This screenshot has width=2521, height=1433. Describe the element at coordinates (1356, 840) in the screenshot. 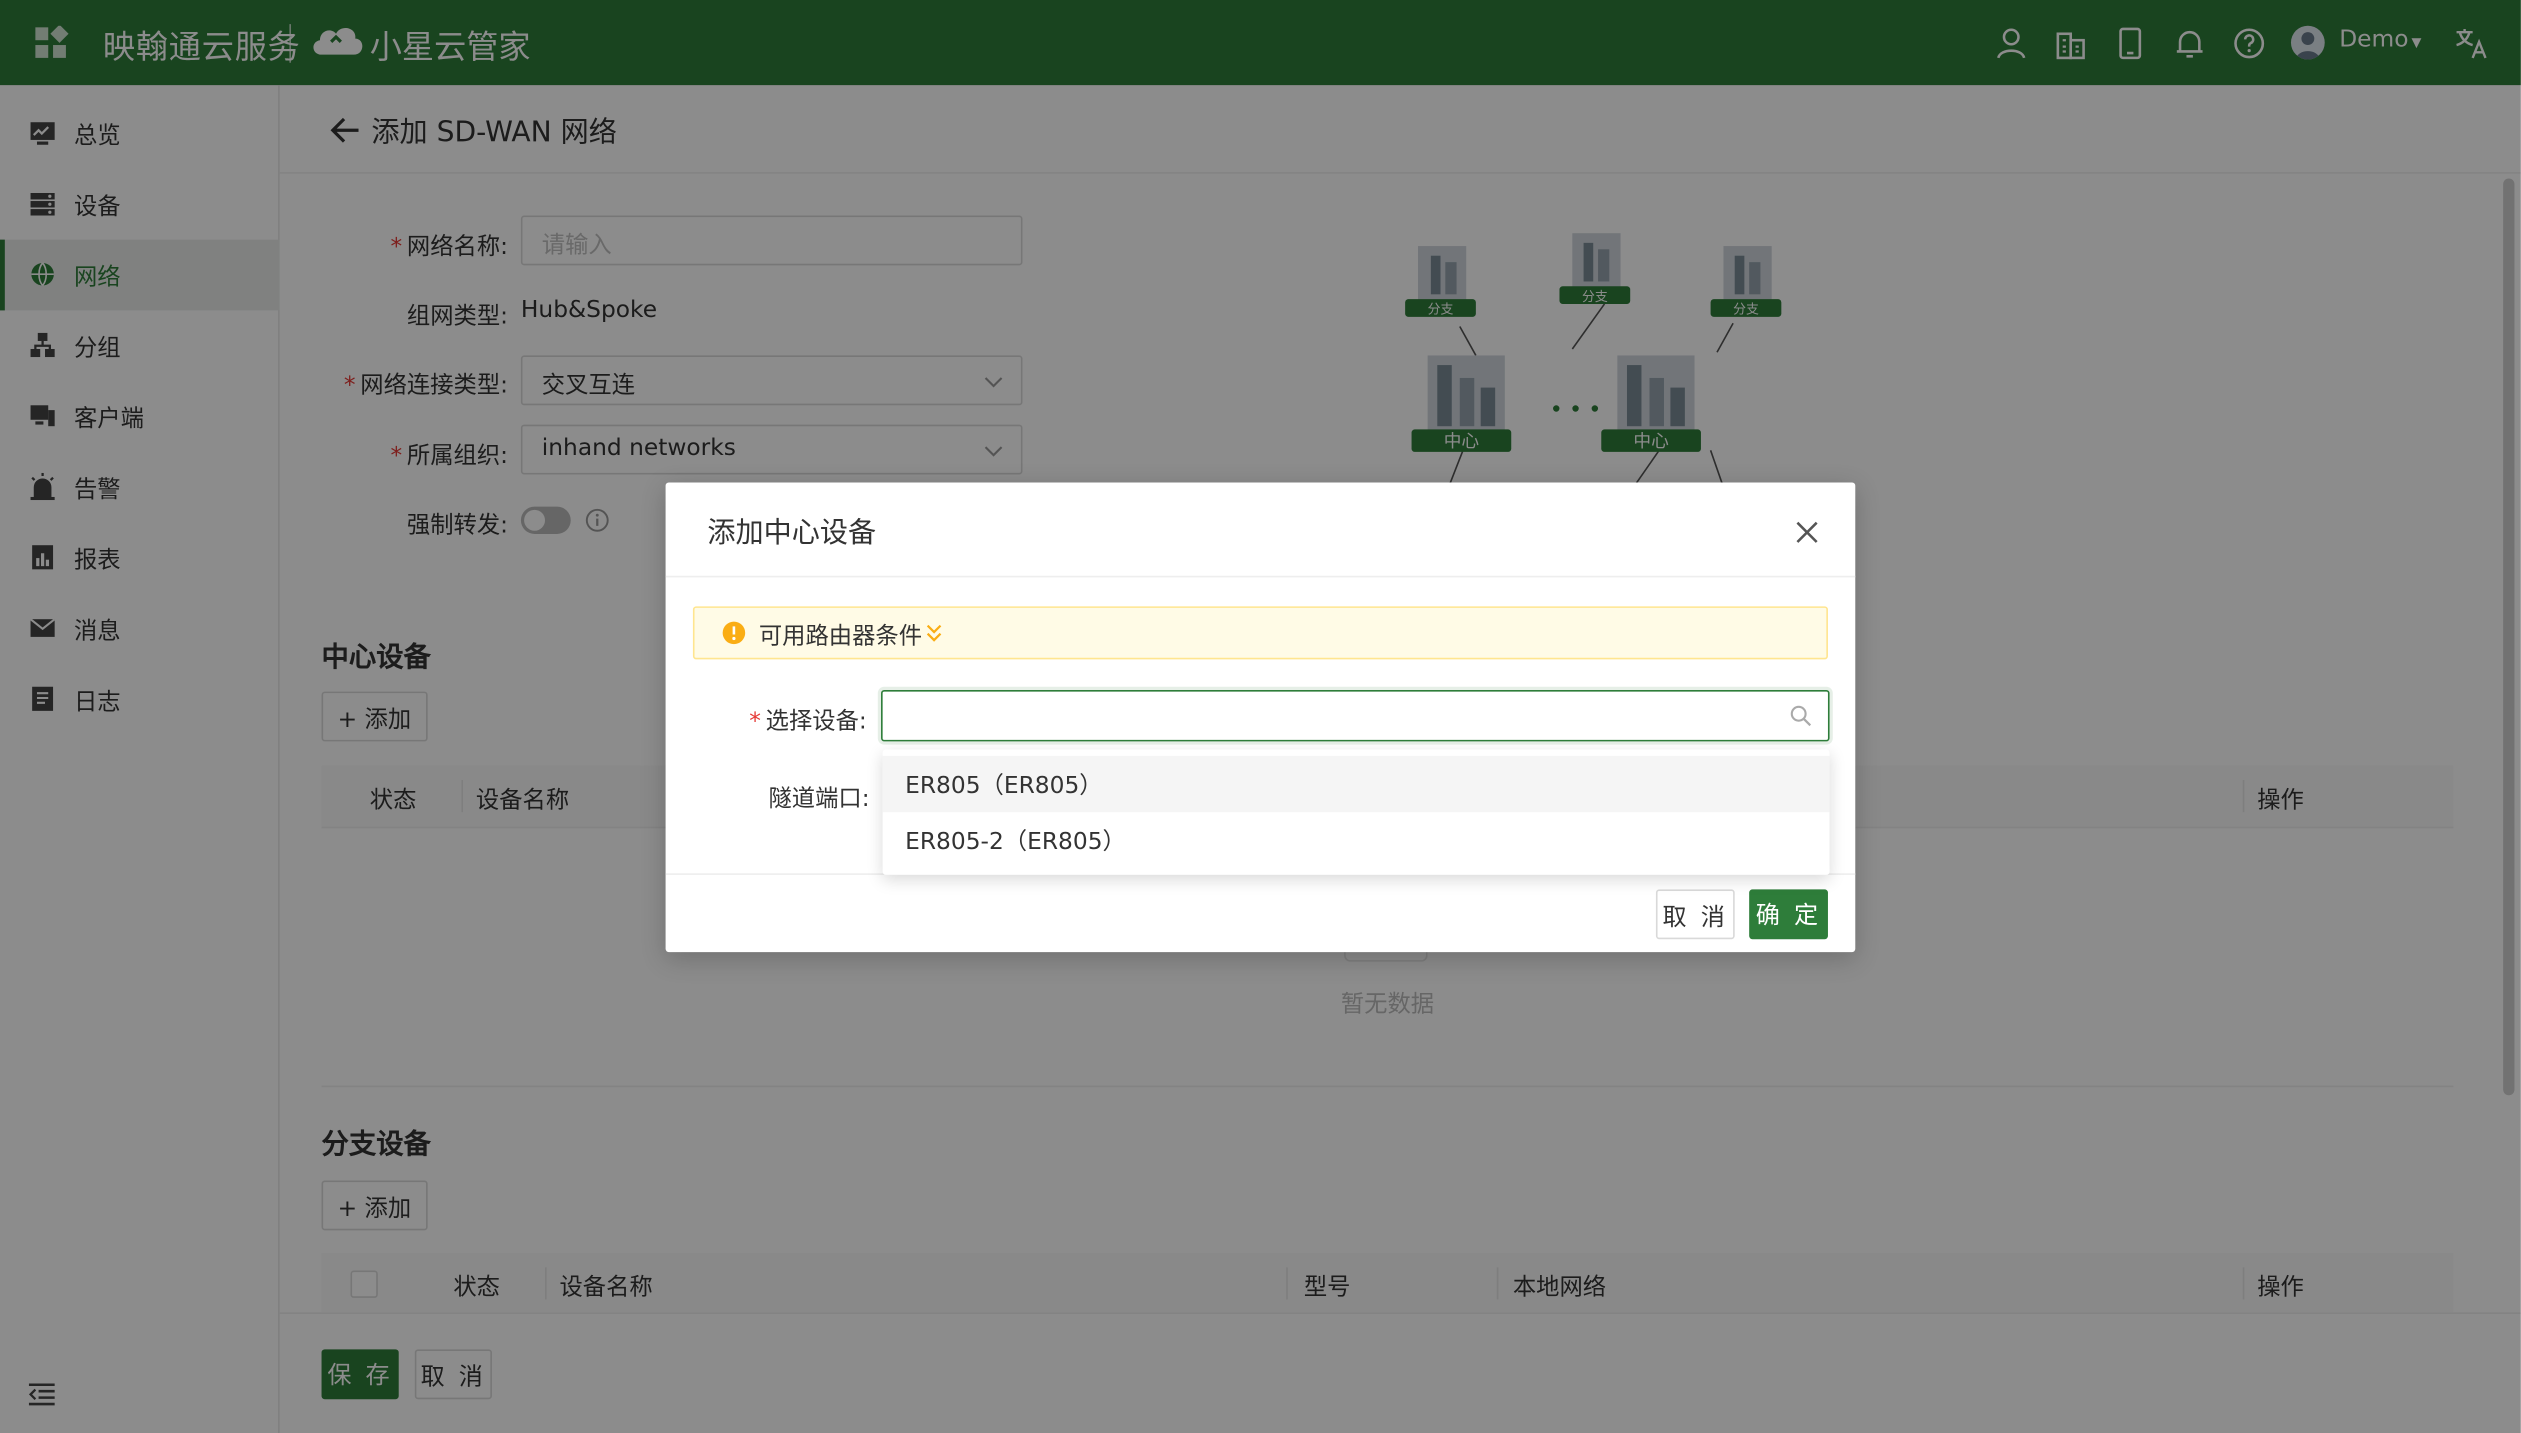

I see `device-option: ER805-2（ER805）` at that location.